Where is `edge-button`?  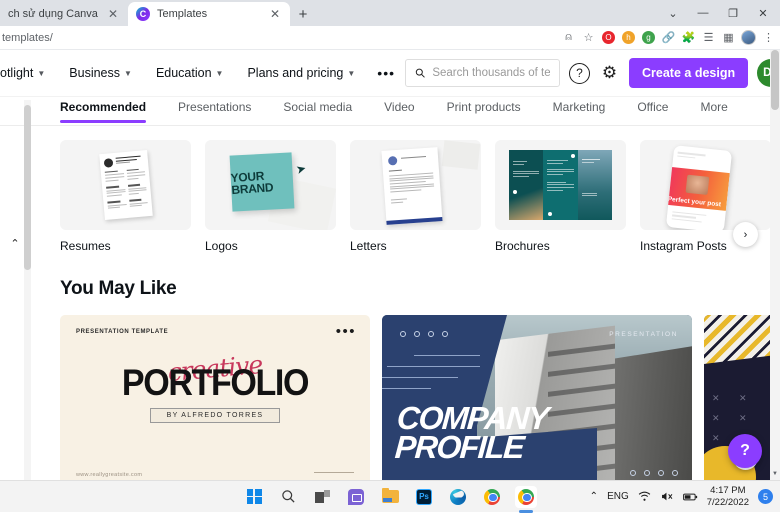
edge-button is located at coordinates (458, 497).